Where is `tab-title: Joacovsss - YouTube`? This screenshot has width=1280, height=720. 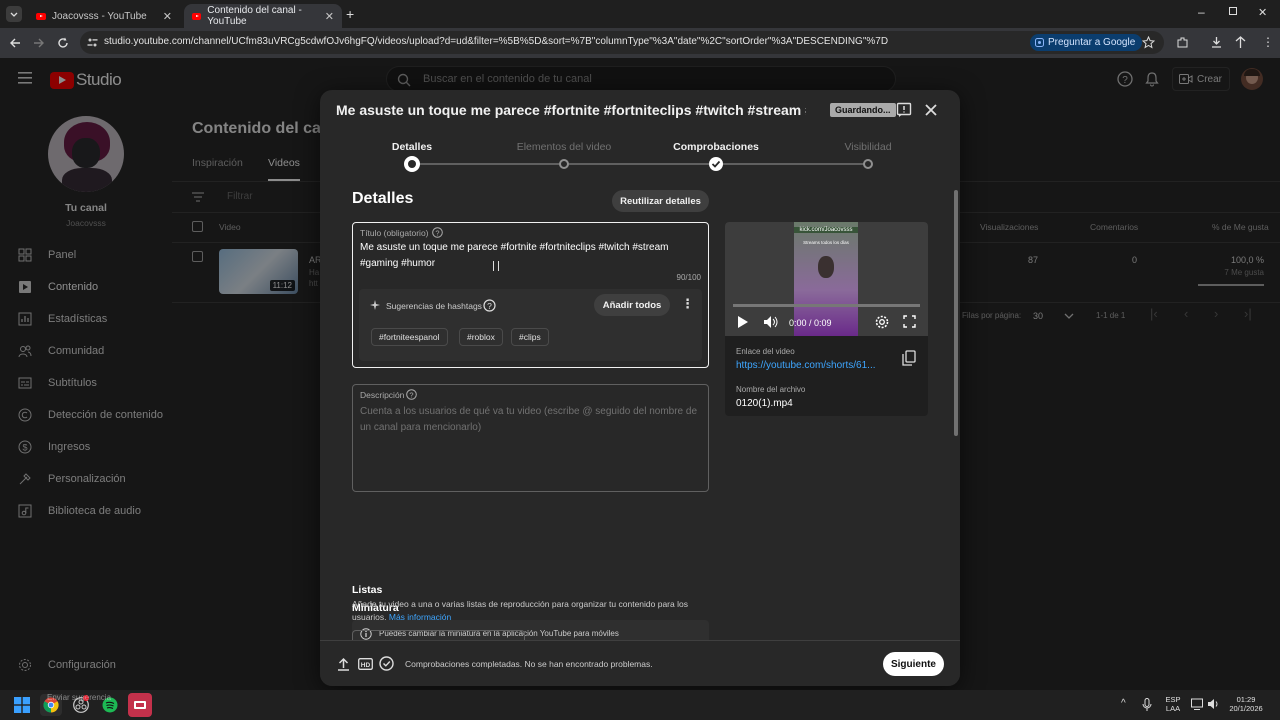 tab-title: Joacovsss - YouTube is located at coordinates (99, 16).